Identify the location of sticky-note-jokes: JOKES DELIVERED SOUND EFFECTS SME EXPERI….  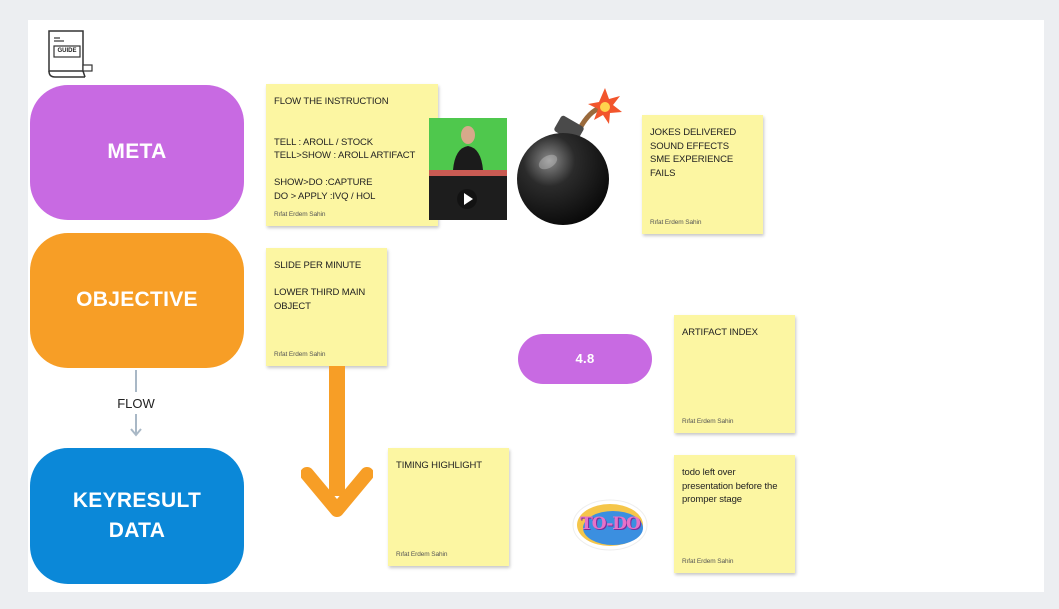
(702, 174).